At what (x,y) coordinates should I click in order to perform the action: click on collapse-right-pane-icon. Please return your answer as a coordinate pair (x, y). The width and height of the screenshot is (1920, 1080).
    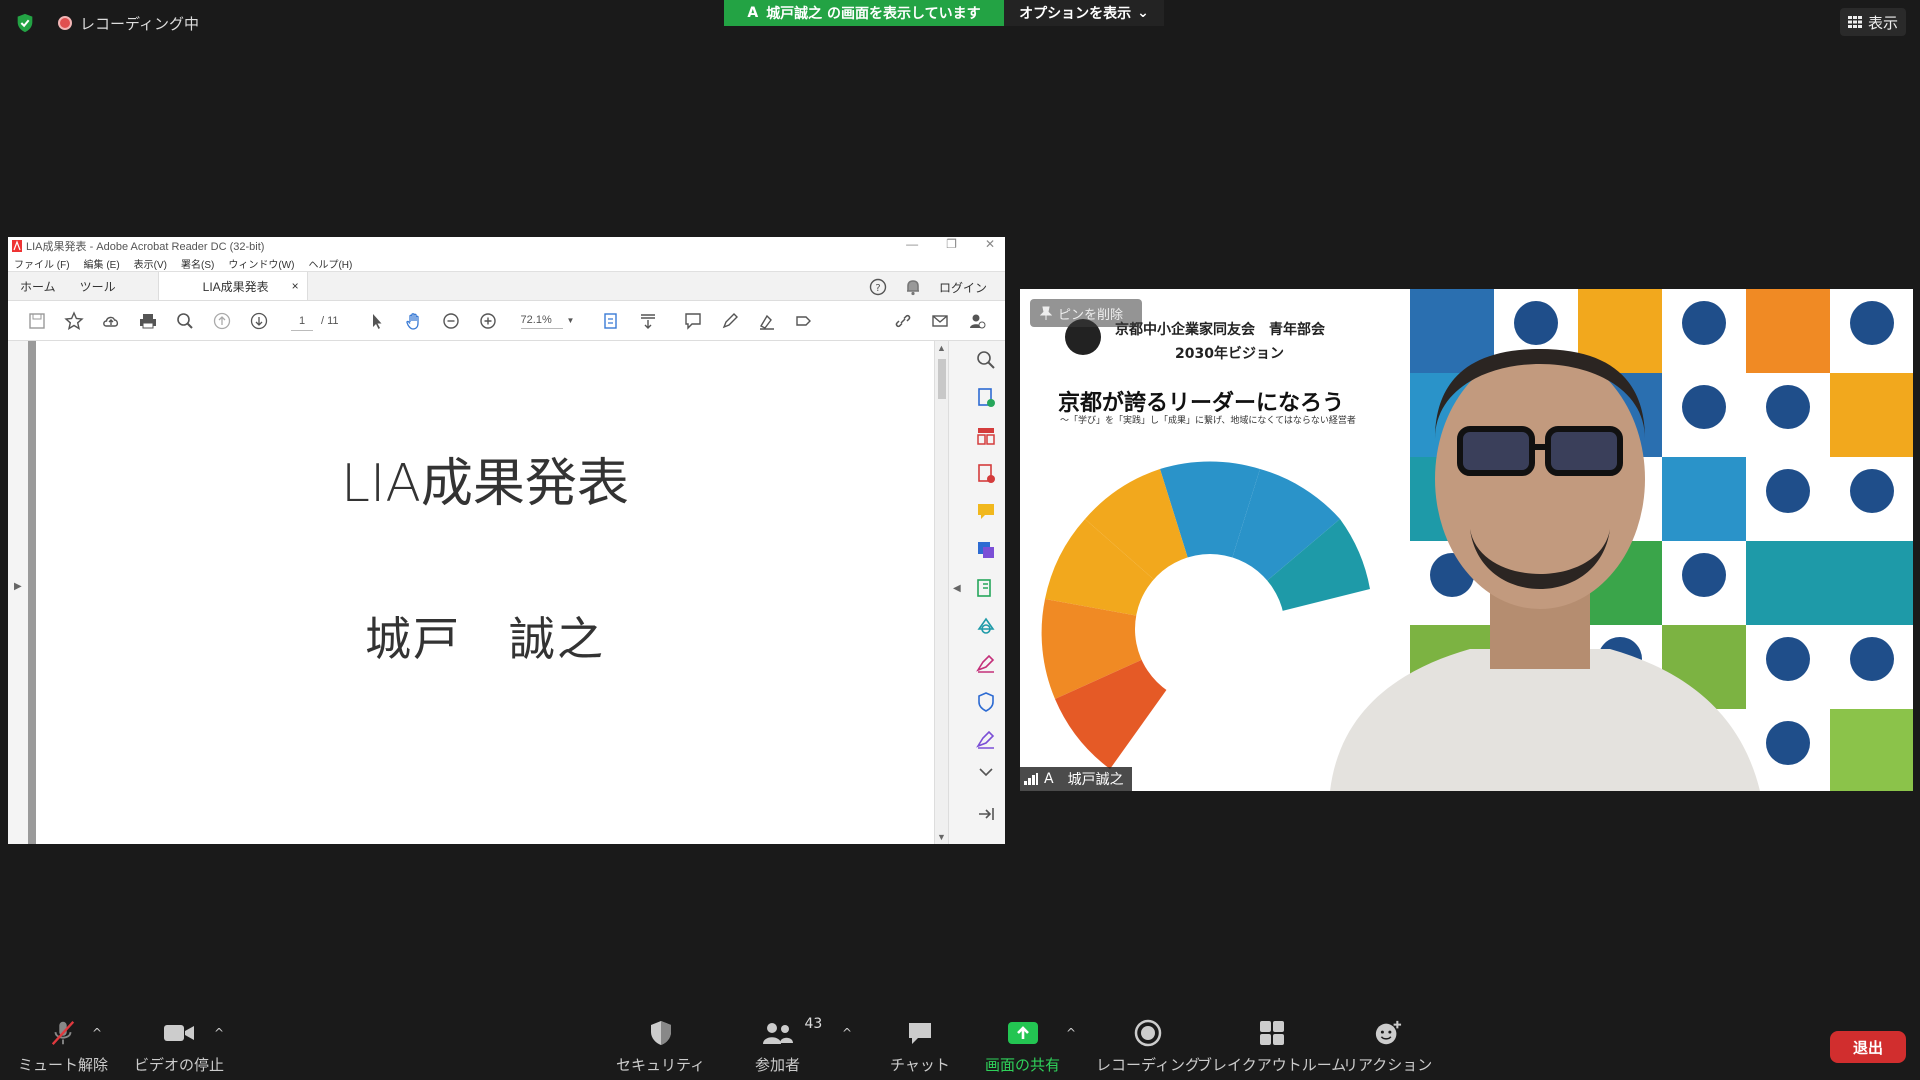
    Looking at the image, I should click on (986, 814).